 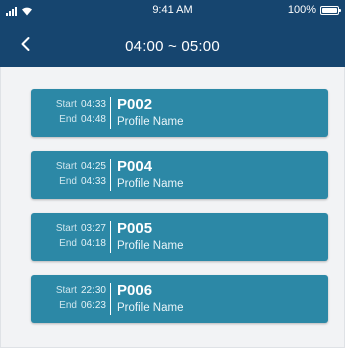 What do you see at coordinates (301, 10) in the screenshot?
I see `battery-percentage: 100%` at bounding box center [301, 10].